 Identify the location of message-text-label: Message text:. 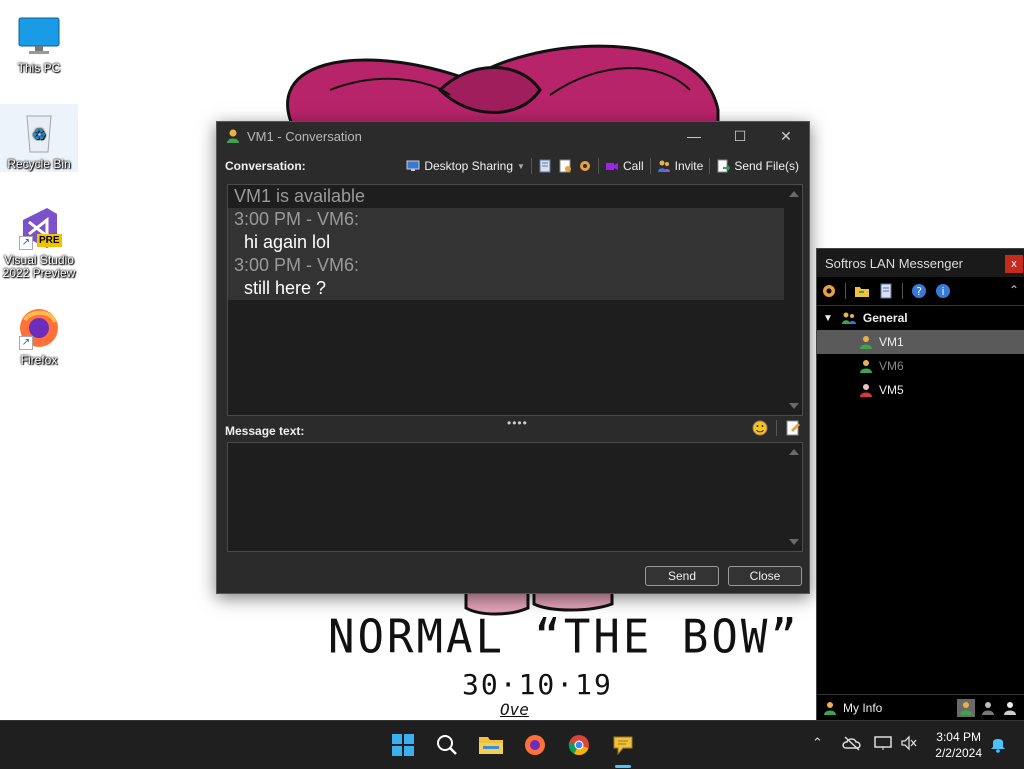
(265, 431).